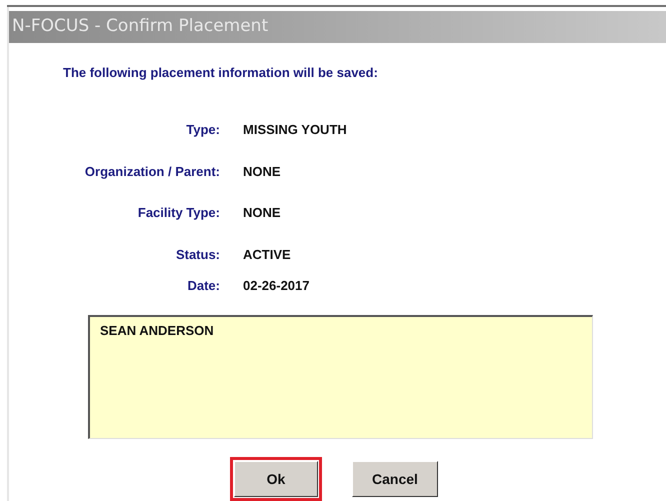  Describe the element at coordinates (152, 171) in the screenshot. I see `field-label: Organization / Parent:` at that location.